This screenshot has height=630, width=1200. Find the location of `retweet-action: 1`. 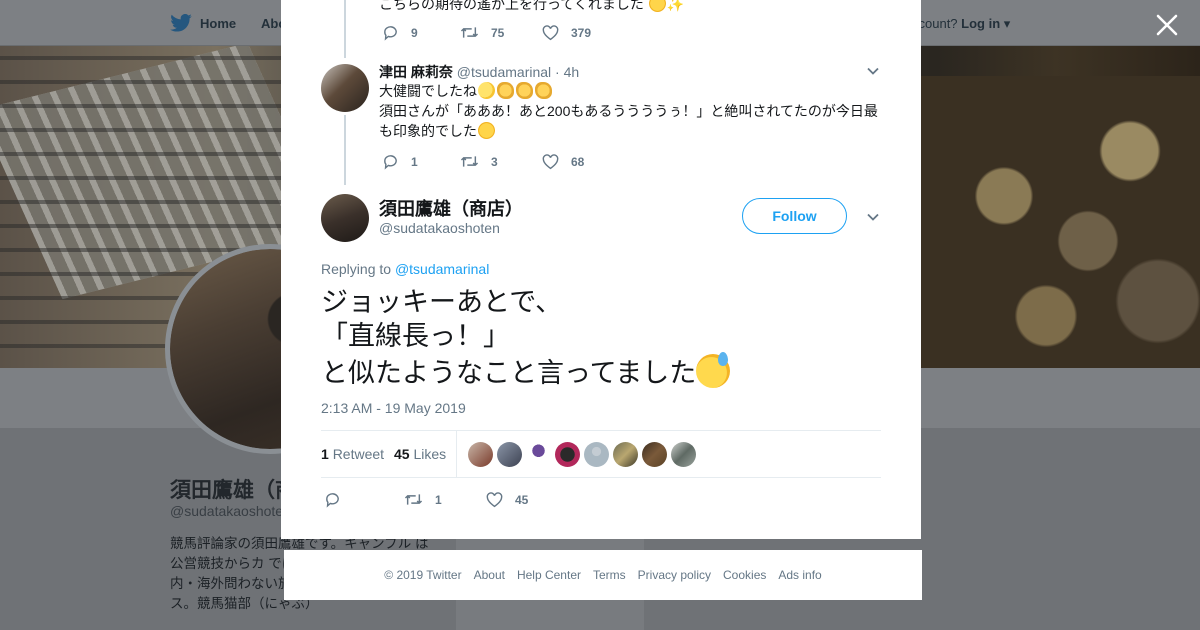

retweet-action: 1 is located at coordinates (445, 499).